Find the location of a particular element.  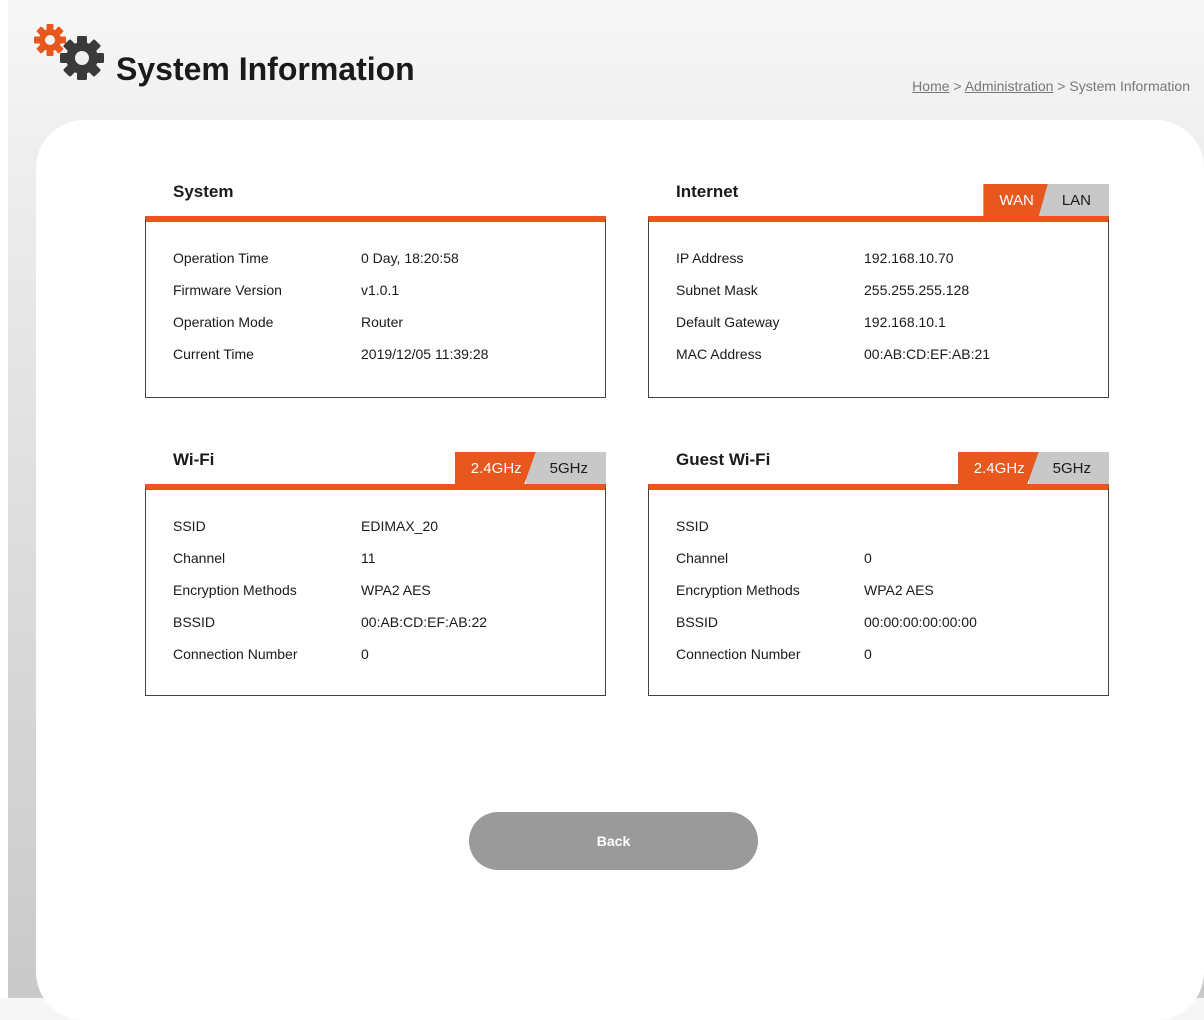

info-row: BSSID 00:00:00:00:00:00 is located at coordinates (878, 624).